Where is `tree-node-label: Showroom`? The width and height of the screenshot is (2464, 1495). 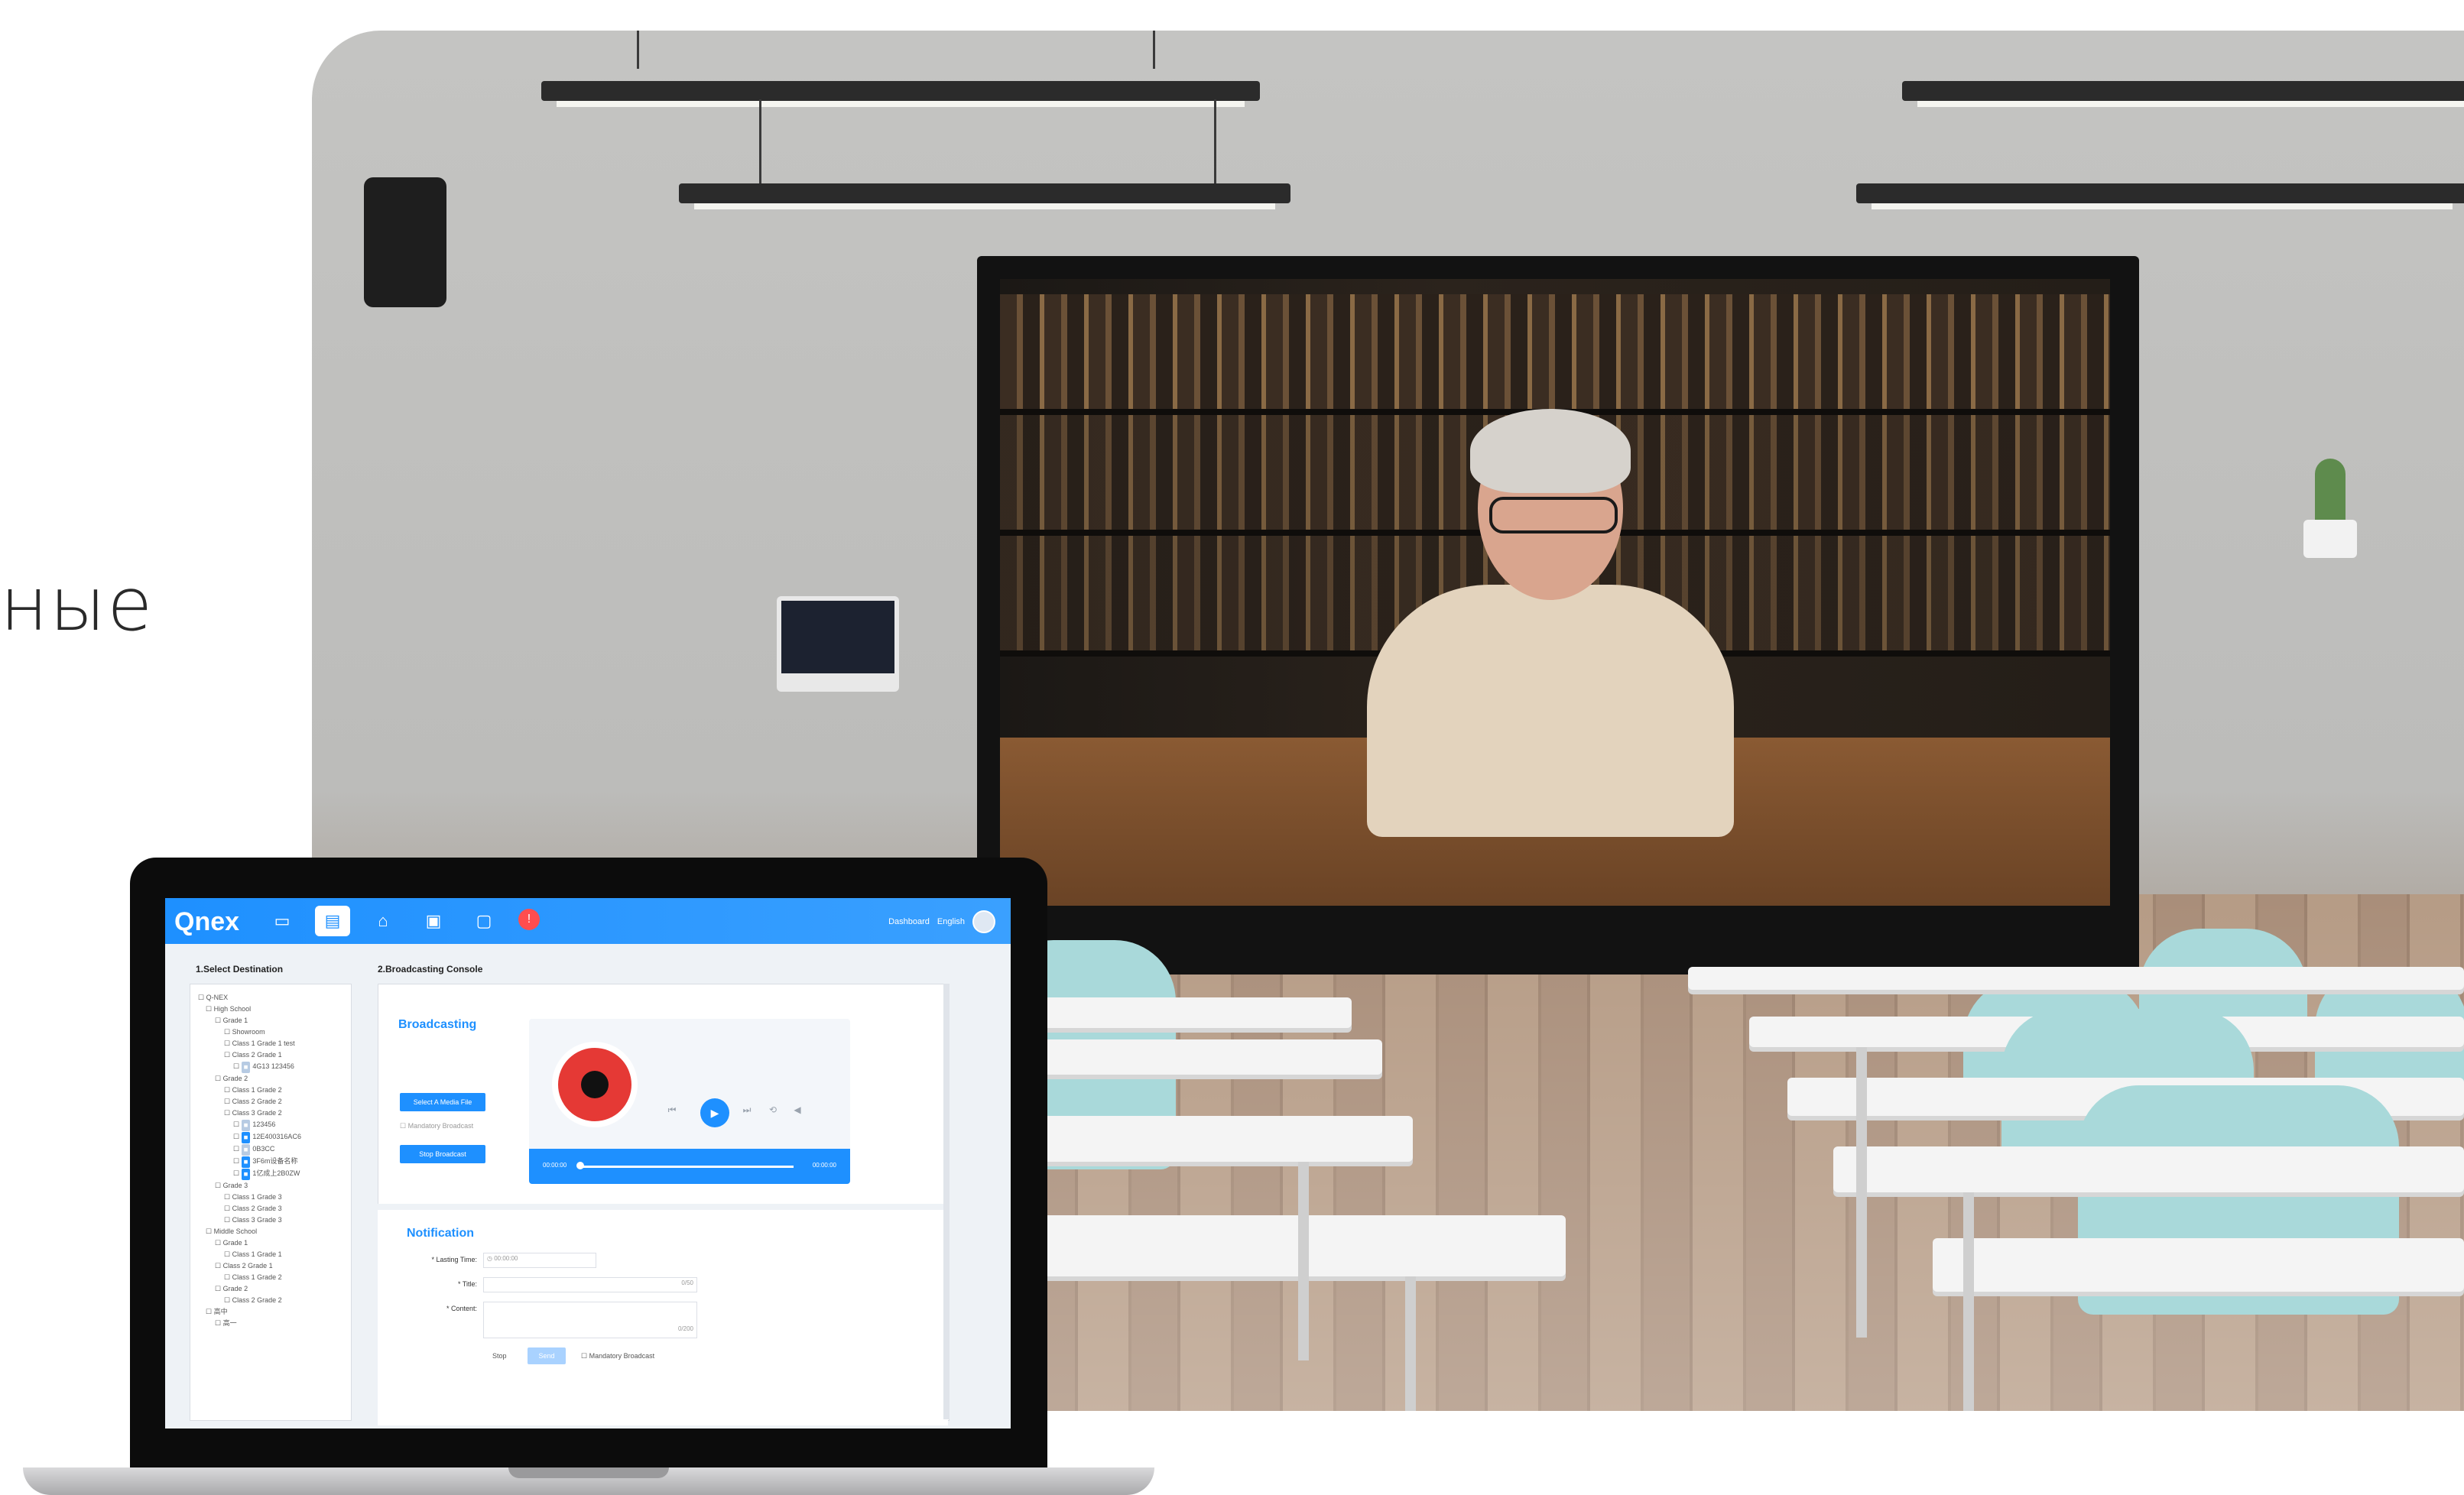 tree-node-label: Showroom is located at coordinates (249, 1032).